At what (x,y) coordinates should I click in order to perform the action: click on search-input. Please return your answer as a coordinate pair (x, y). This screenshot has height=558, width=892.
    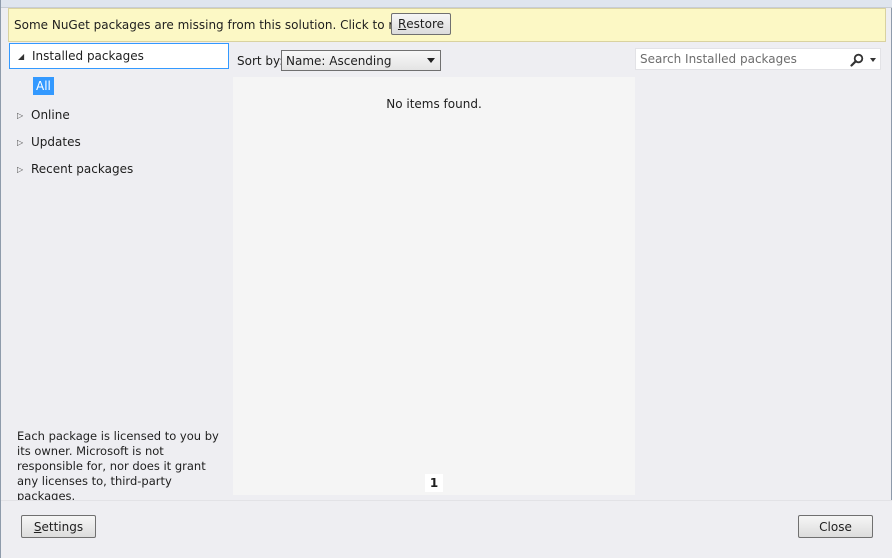
    Looking at the image, I should click on (742, 59).